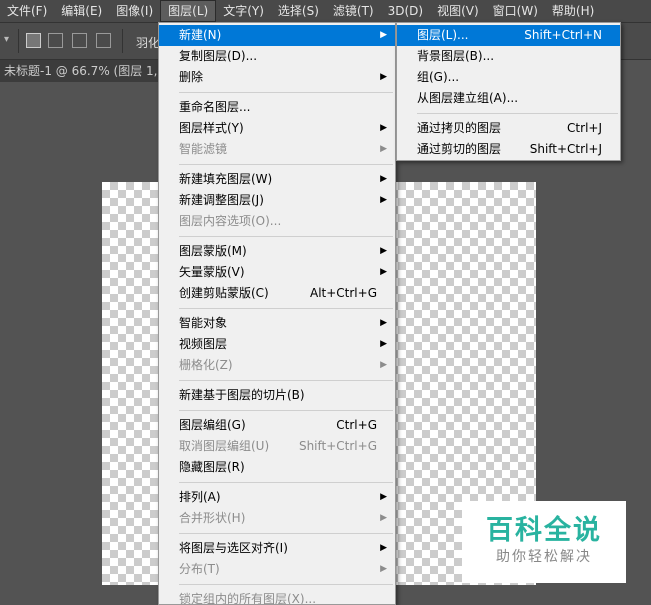 Image resolution: width=651 pixels, height=605 pixels. What do you see at coordinates (213, 251) in the screenshot?
I see `menu-item-label: 图层蒙版(M)` at bounding box center [213, 251].